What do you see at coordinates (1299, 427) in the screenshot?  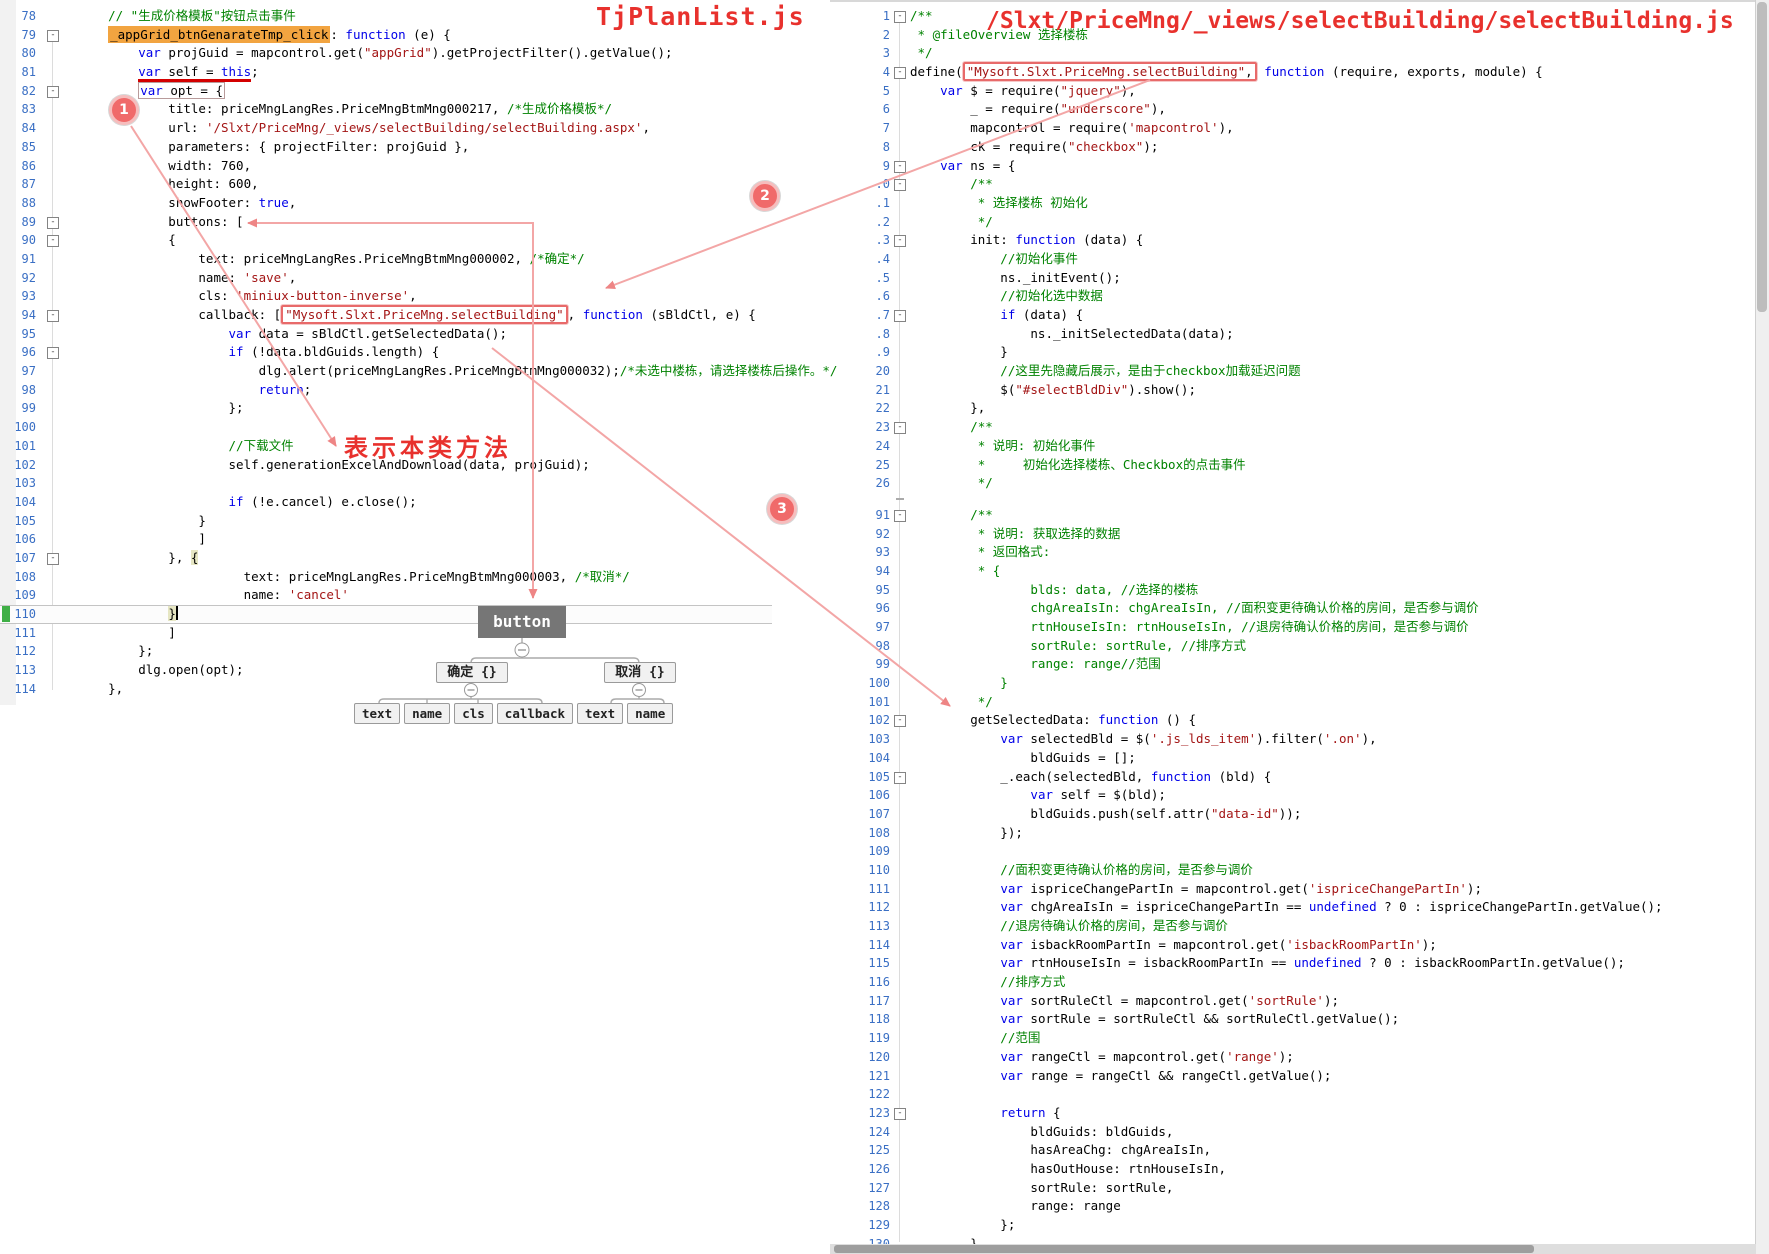 I see `code-line: 23- /**` at bounding box center [1299, 427].